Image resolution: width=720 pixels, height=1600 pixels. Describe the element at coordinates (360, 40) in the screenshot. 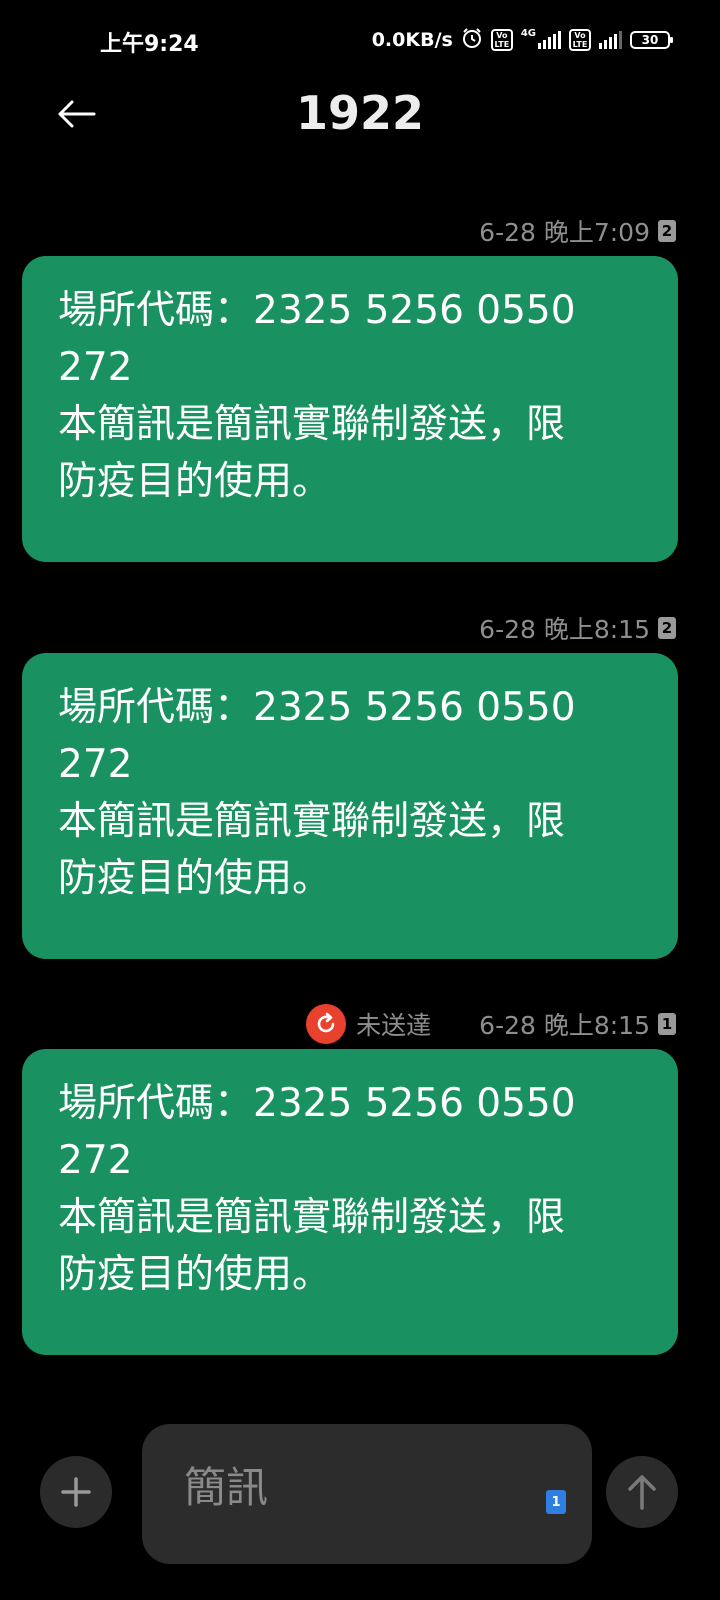

I see `status-bar: 上午9:24 0.0KB/s Vo LTE 4G Vo LTE 30` at that location.